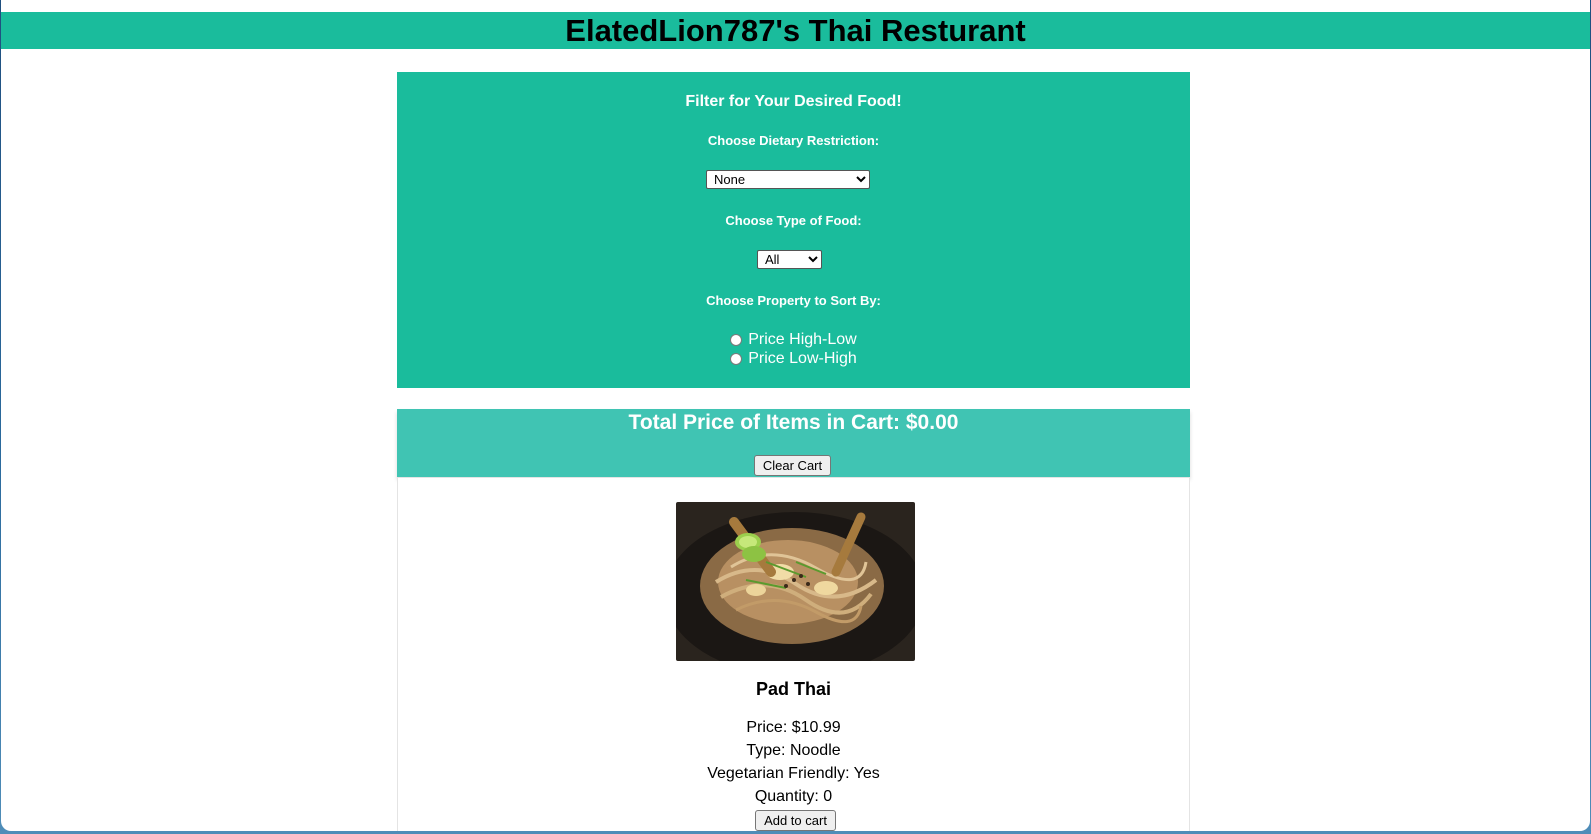  Describe the element at coordinates (788, 179) in the screenshot. I see `dietary-restriction-select: None` at that location.